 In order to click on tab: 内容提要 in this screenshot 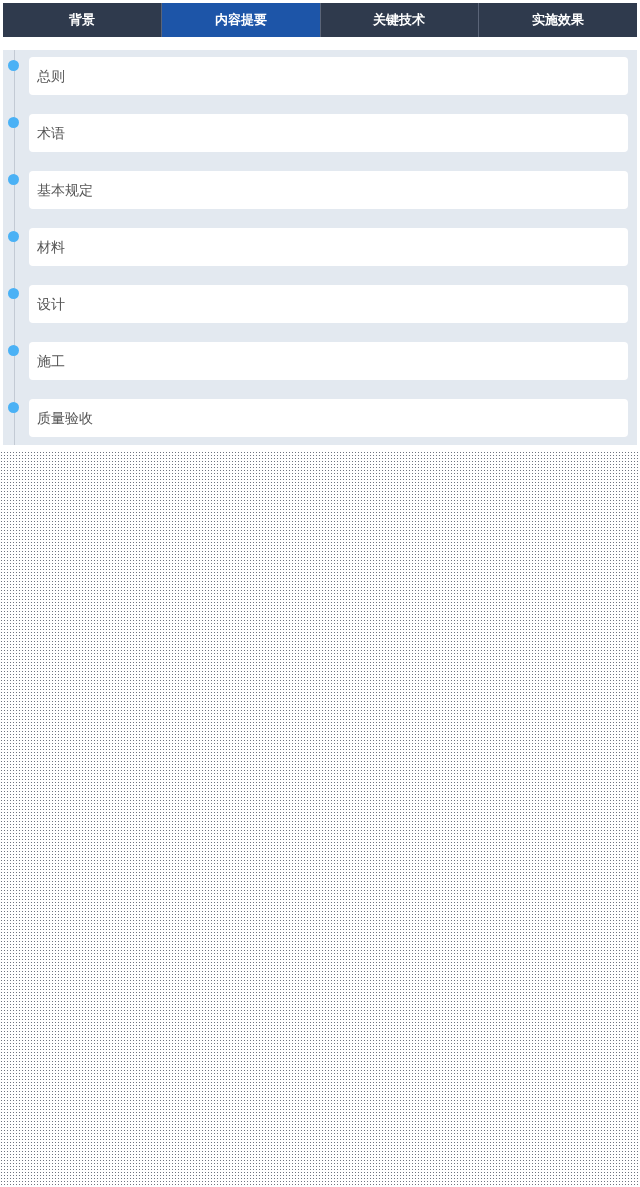, I will do `click(241, 20)`.